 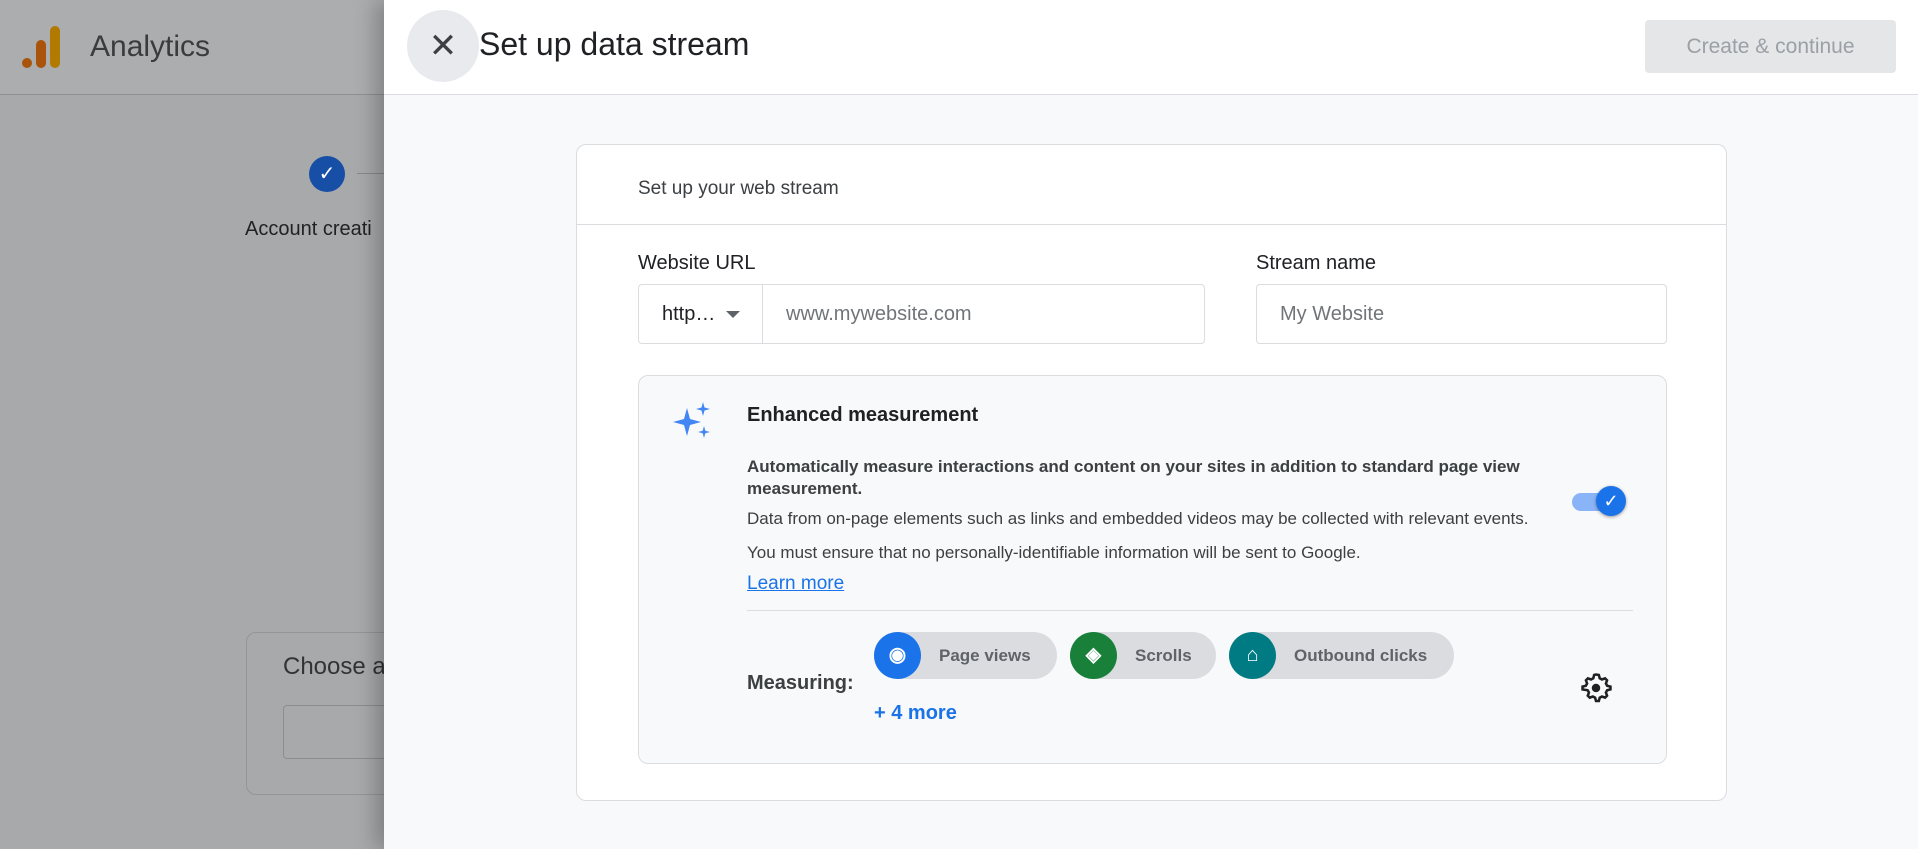 I want to click on website-url-input: www.mywebsite.com, so click(x=983, y=314).